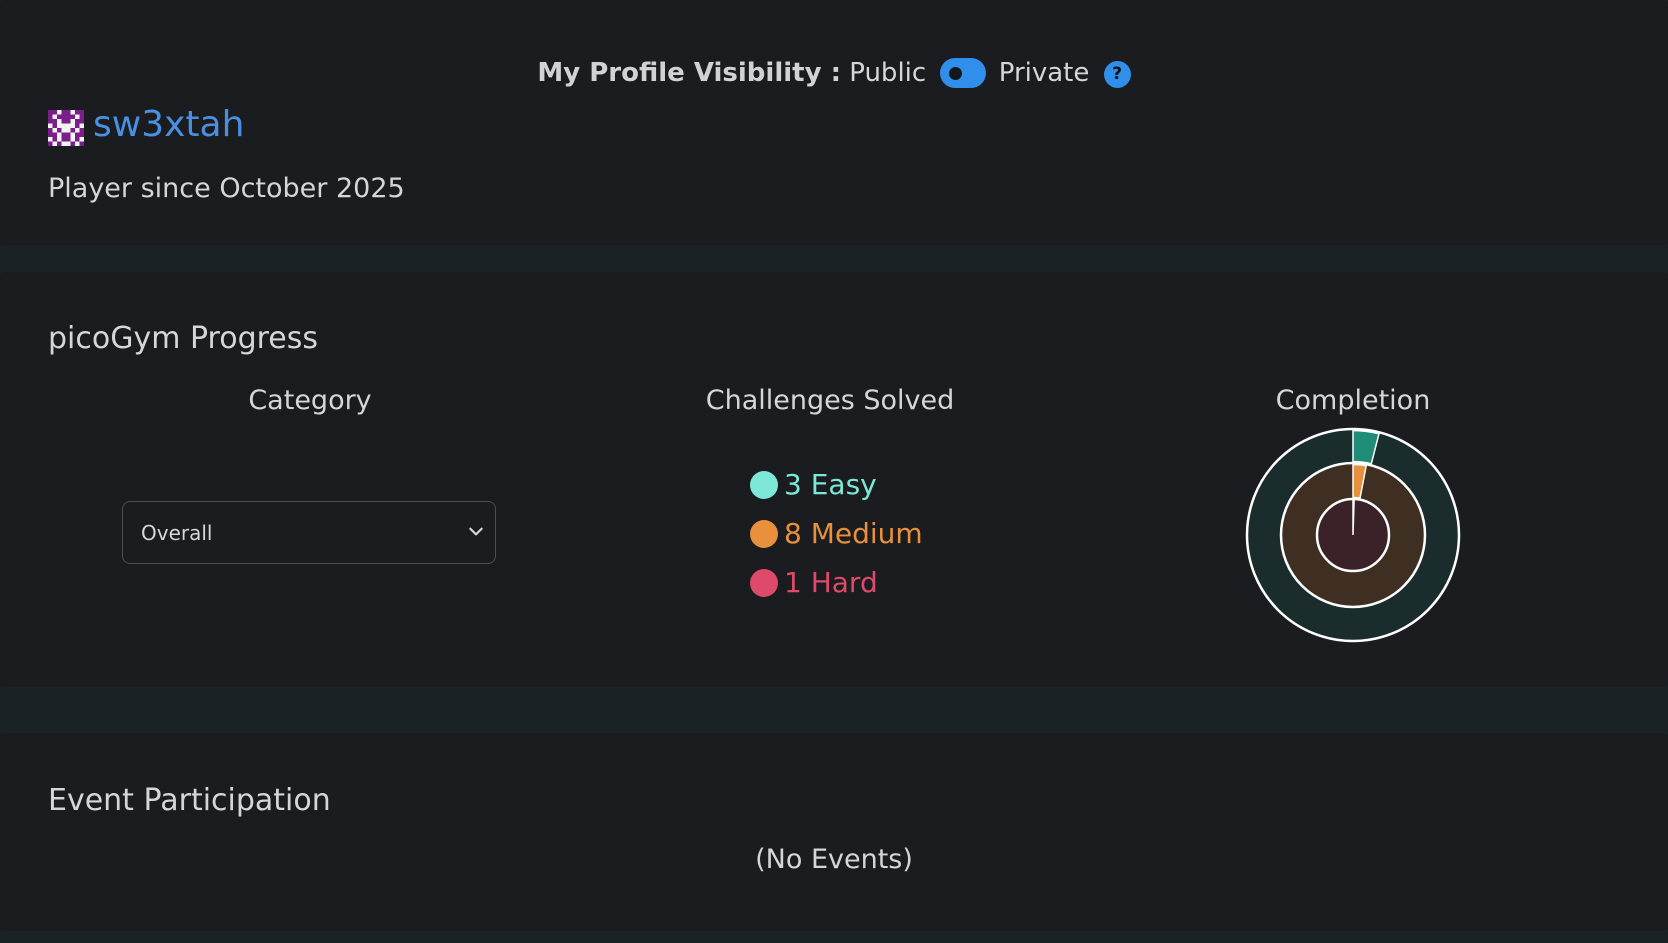  Describe the element at coordinates (830, 484) in the screenshot. I see `easy-count: 3 Easy` at that location.